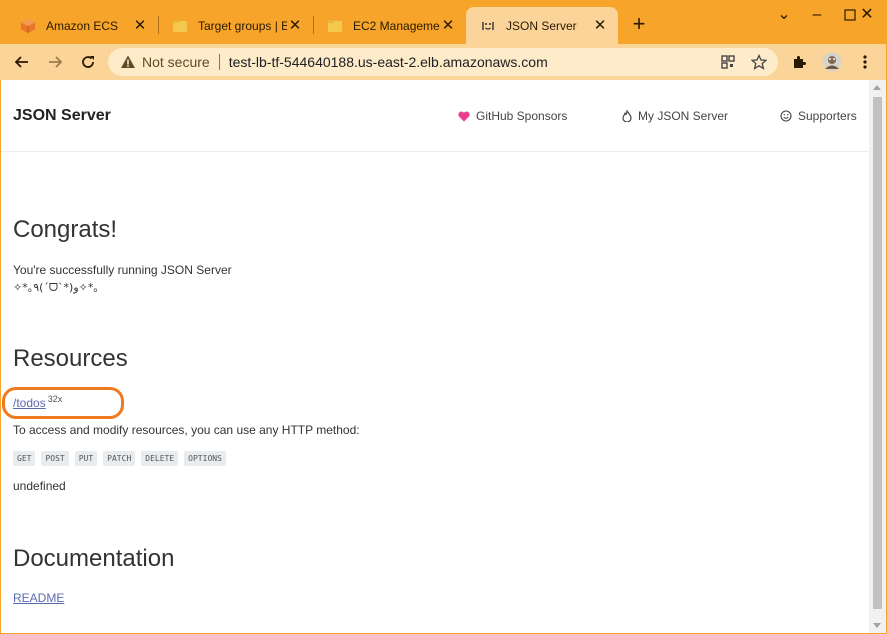 This screenshot has height=634, width=887. Describe the element at coordinates (39, 486) in the screenshot. I see `undefined-text: undefined` at that location.